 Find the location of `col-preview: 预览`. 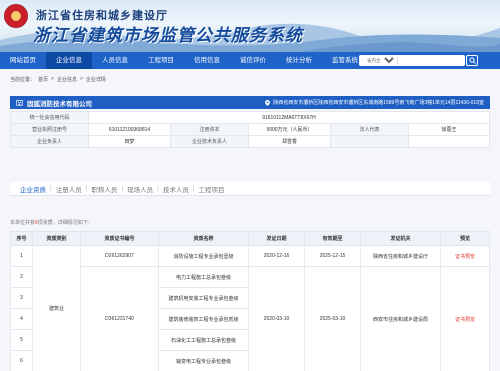

col-preview: 预览 is located at coordinates (465, 238).